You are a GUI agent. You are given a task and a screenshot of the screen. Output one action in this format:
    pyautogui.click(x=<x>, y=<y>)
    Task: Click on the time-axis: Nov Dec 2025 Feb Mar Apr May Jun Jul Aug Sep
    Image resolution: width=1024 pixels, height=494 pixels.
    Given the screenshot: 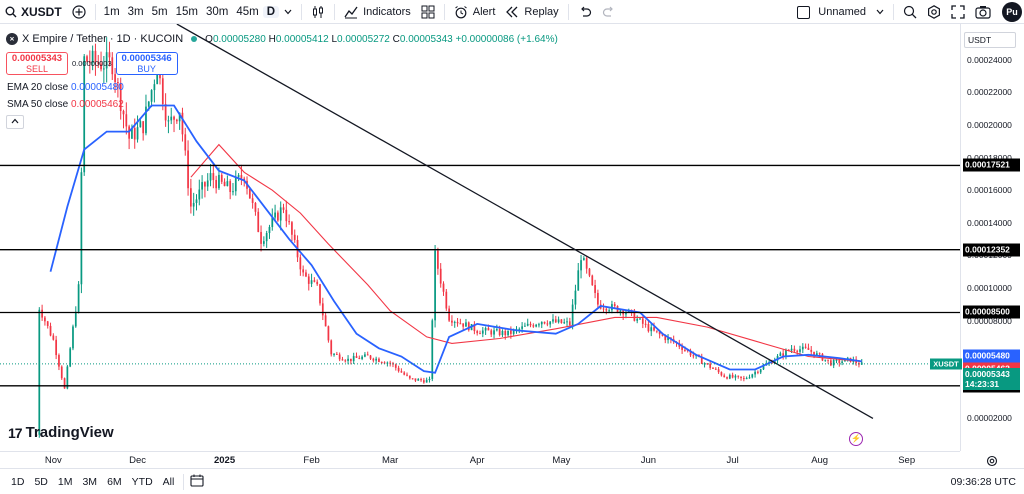 What is the action you would take?
    pyautogui.click(x=480, y=459)
    